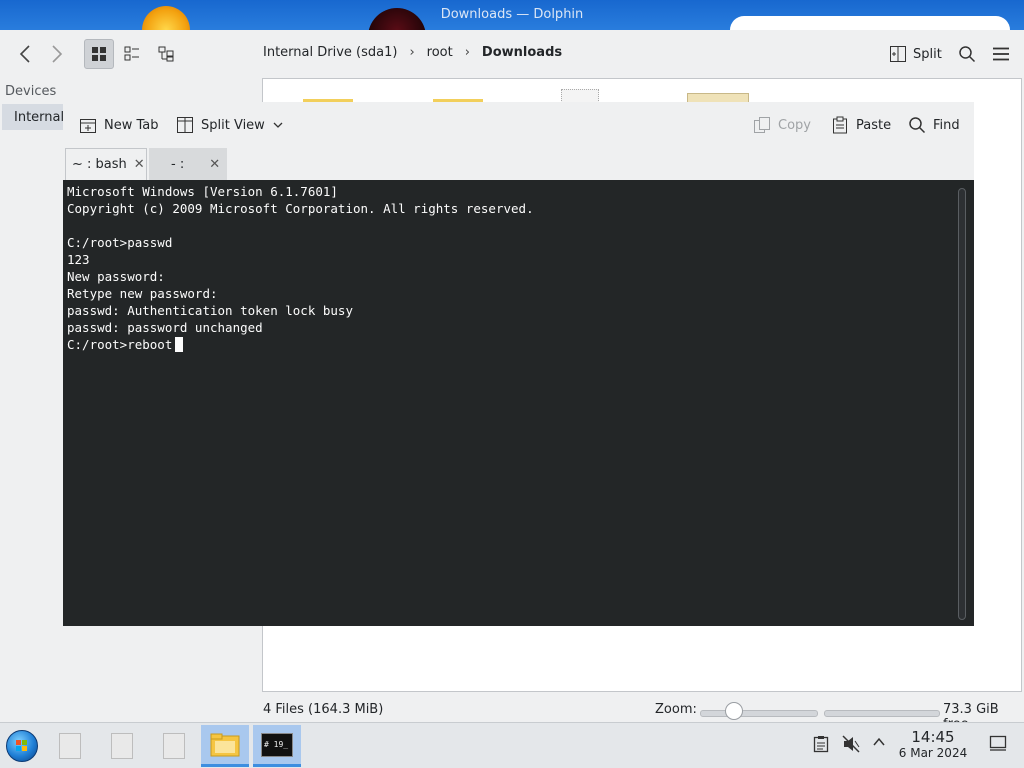 The height and width of the screenshot is (768, 1024). I want to click on find-button: Find, so click(934, 125).